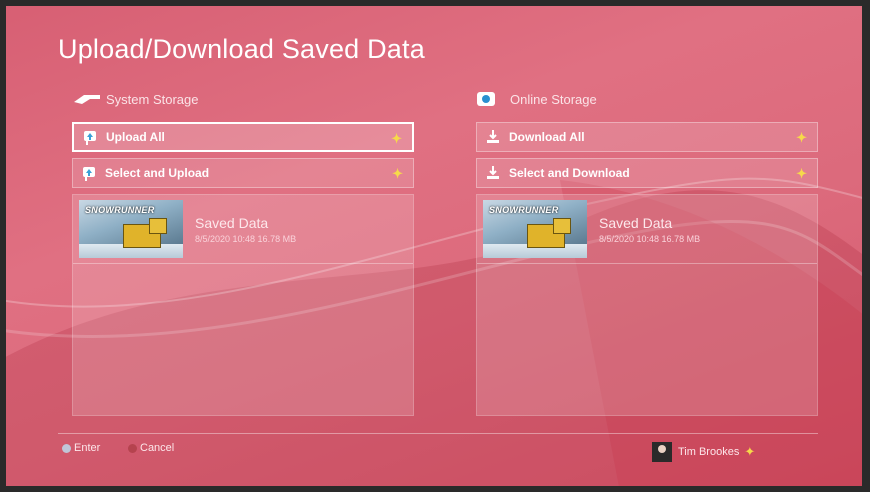 This screenshot has height=492, width=870. I want to click on download-all-label: Download All, so click(547, 137).